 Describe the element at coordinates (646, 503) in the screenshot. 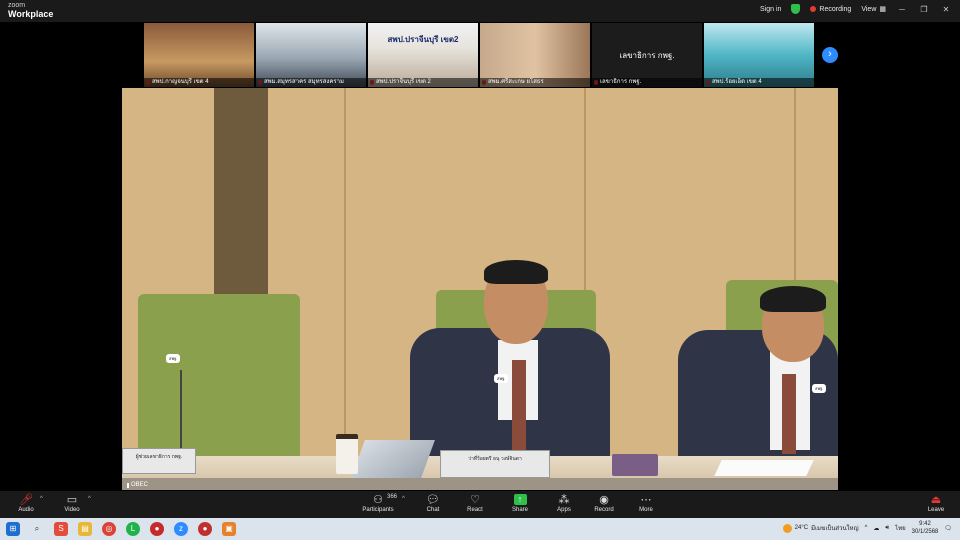

I see `more-button: ⋯ More` at that location.